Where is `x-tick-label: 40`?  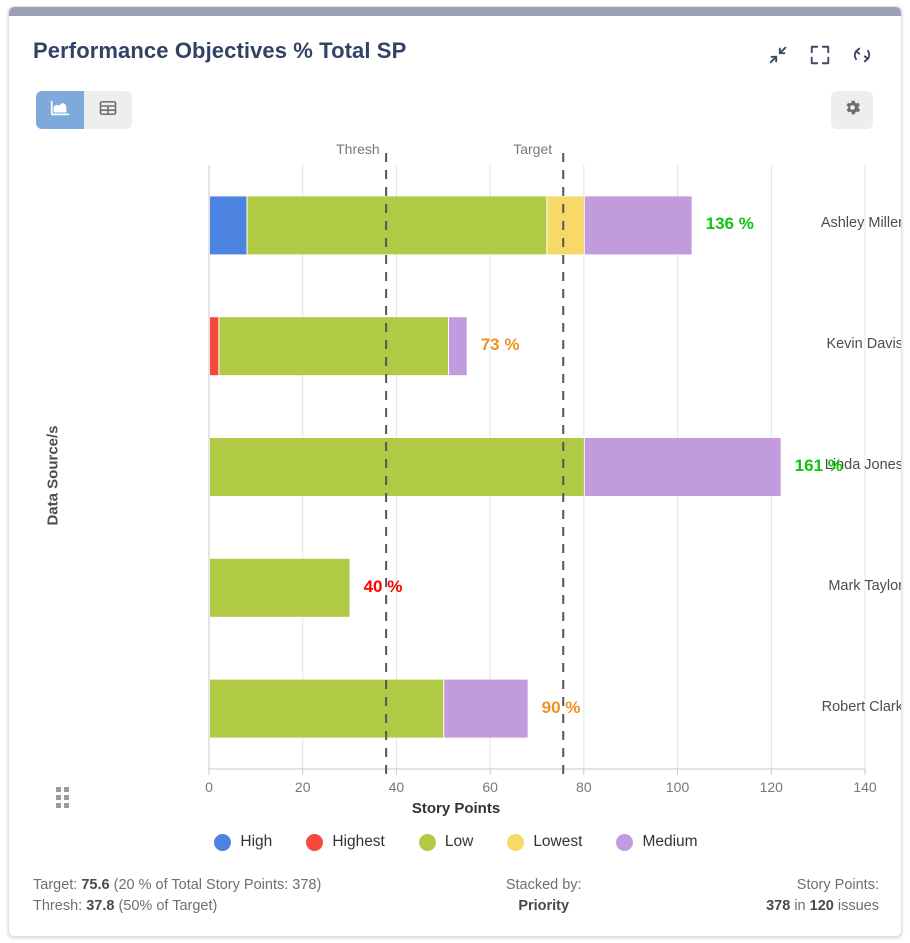 x-tick-label: 40 is located at coordinates (396, 787).